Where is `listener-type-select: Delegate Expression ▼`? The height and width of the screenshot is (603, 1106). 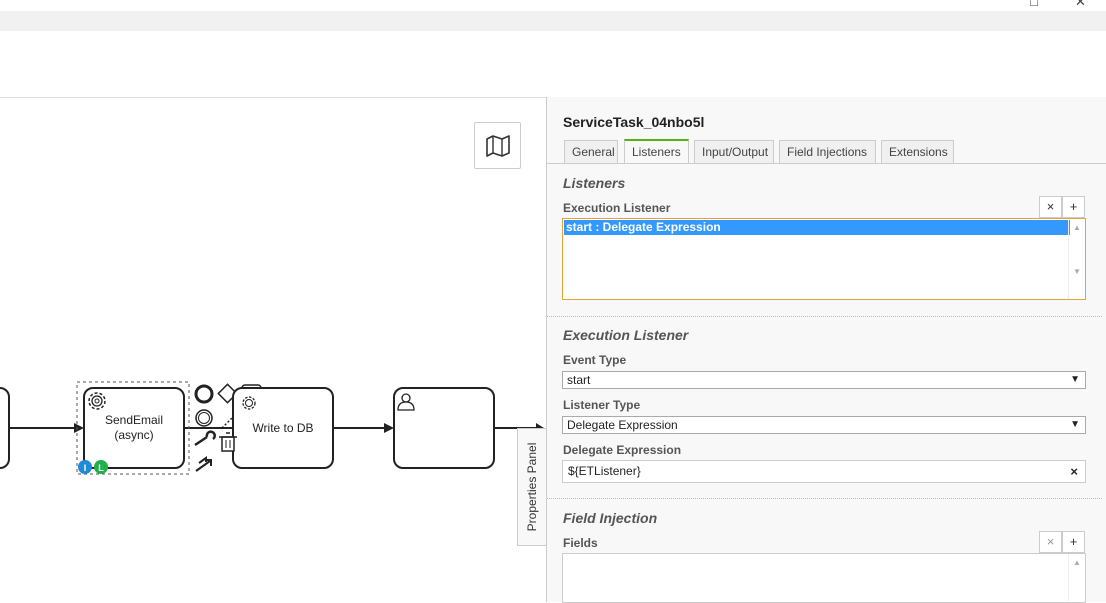 listener-type-select: Delegate Expression ▼ is located at coordinates (824, 425).